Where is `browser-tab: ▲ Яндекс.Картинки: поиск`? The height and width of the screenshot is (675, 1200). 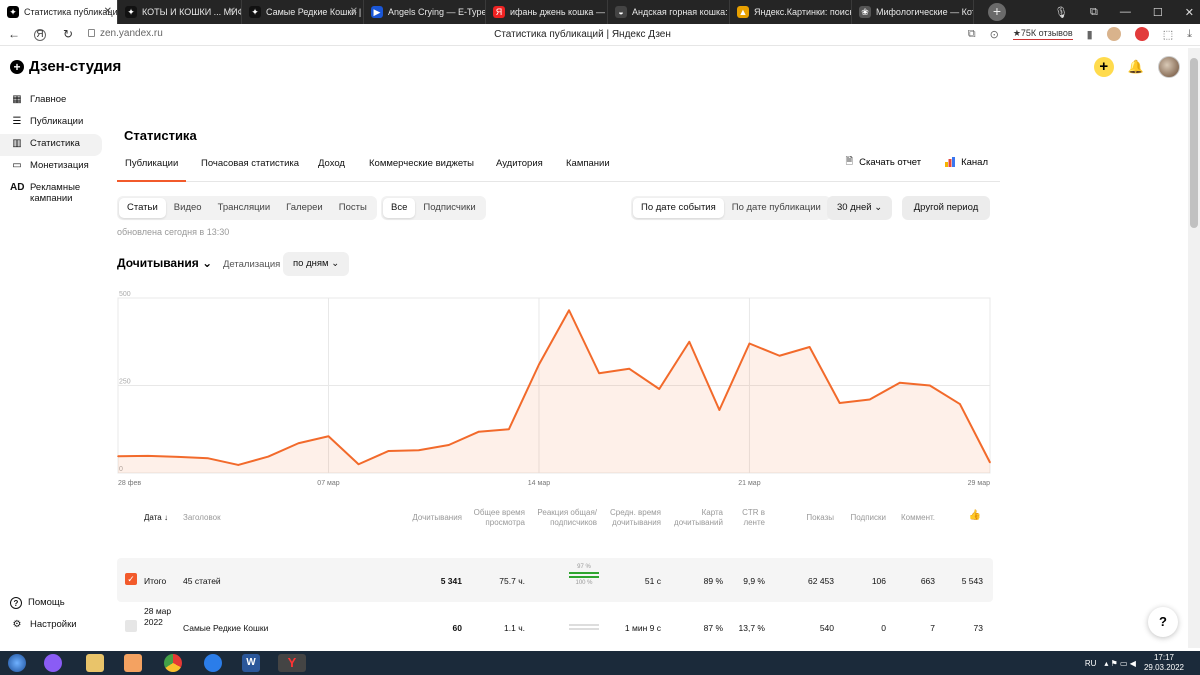 browser-tab: ▲ Яндекс.Картинки: поиск is located at coordinates (791, 12).